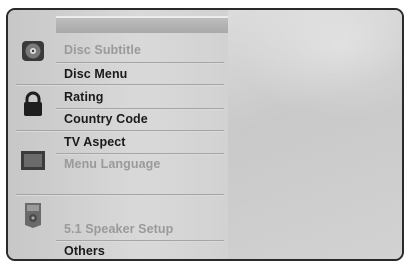 The height and width of the screenshot is (261, 405). What do you see at coordinates (84, 251) in the screenshot?
I see `menu-item-others: Others` at bounding box center [84, 251].